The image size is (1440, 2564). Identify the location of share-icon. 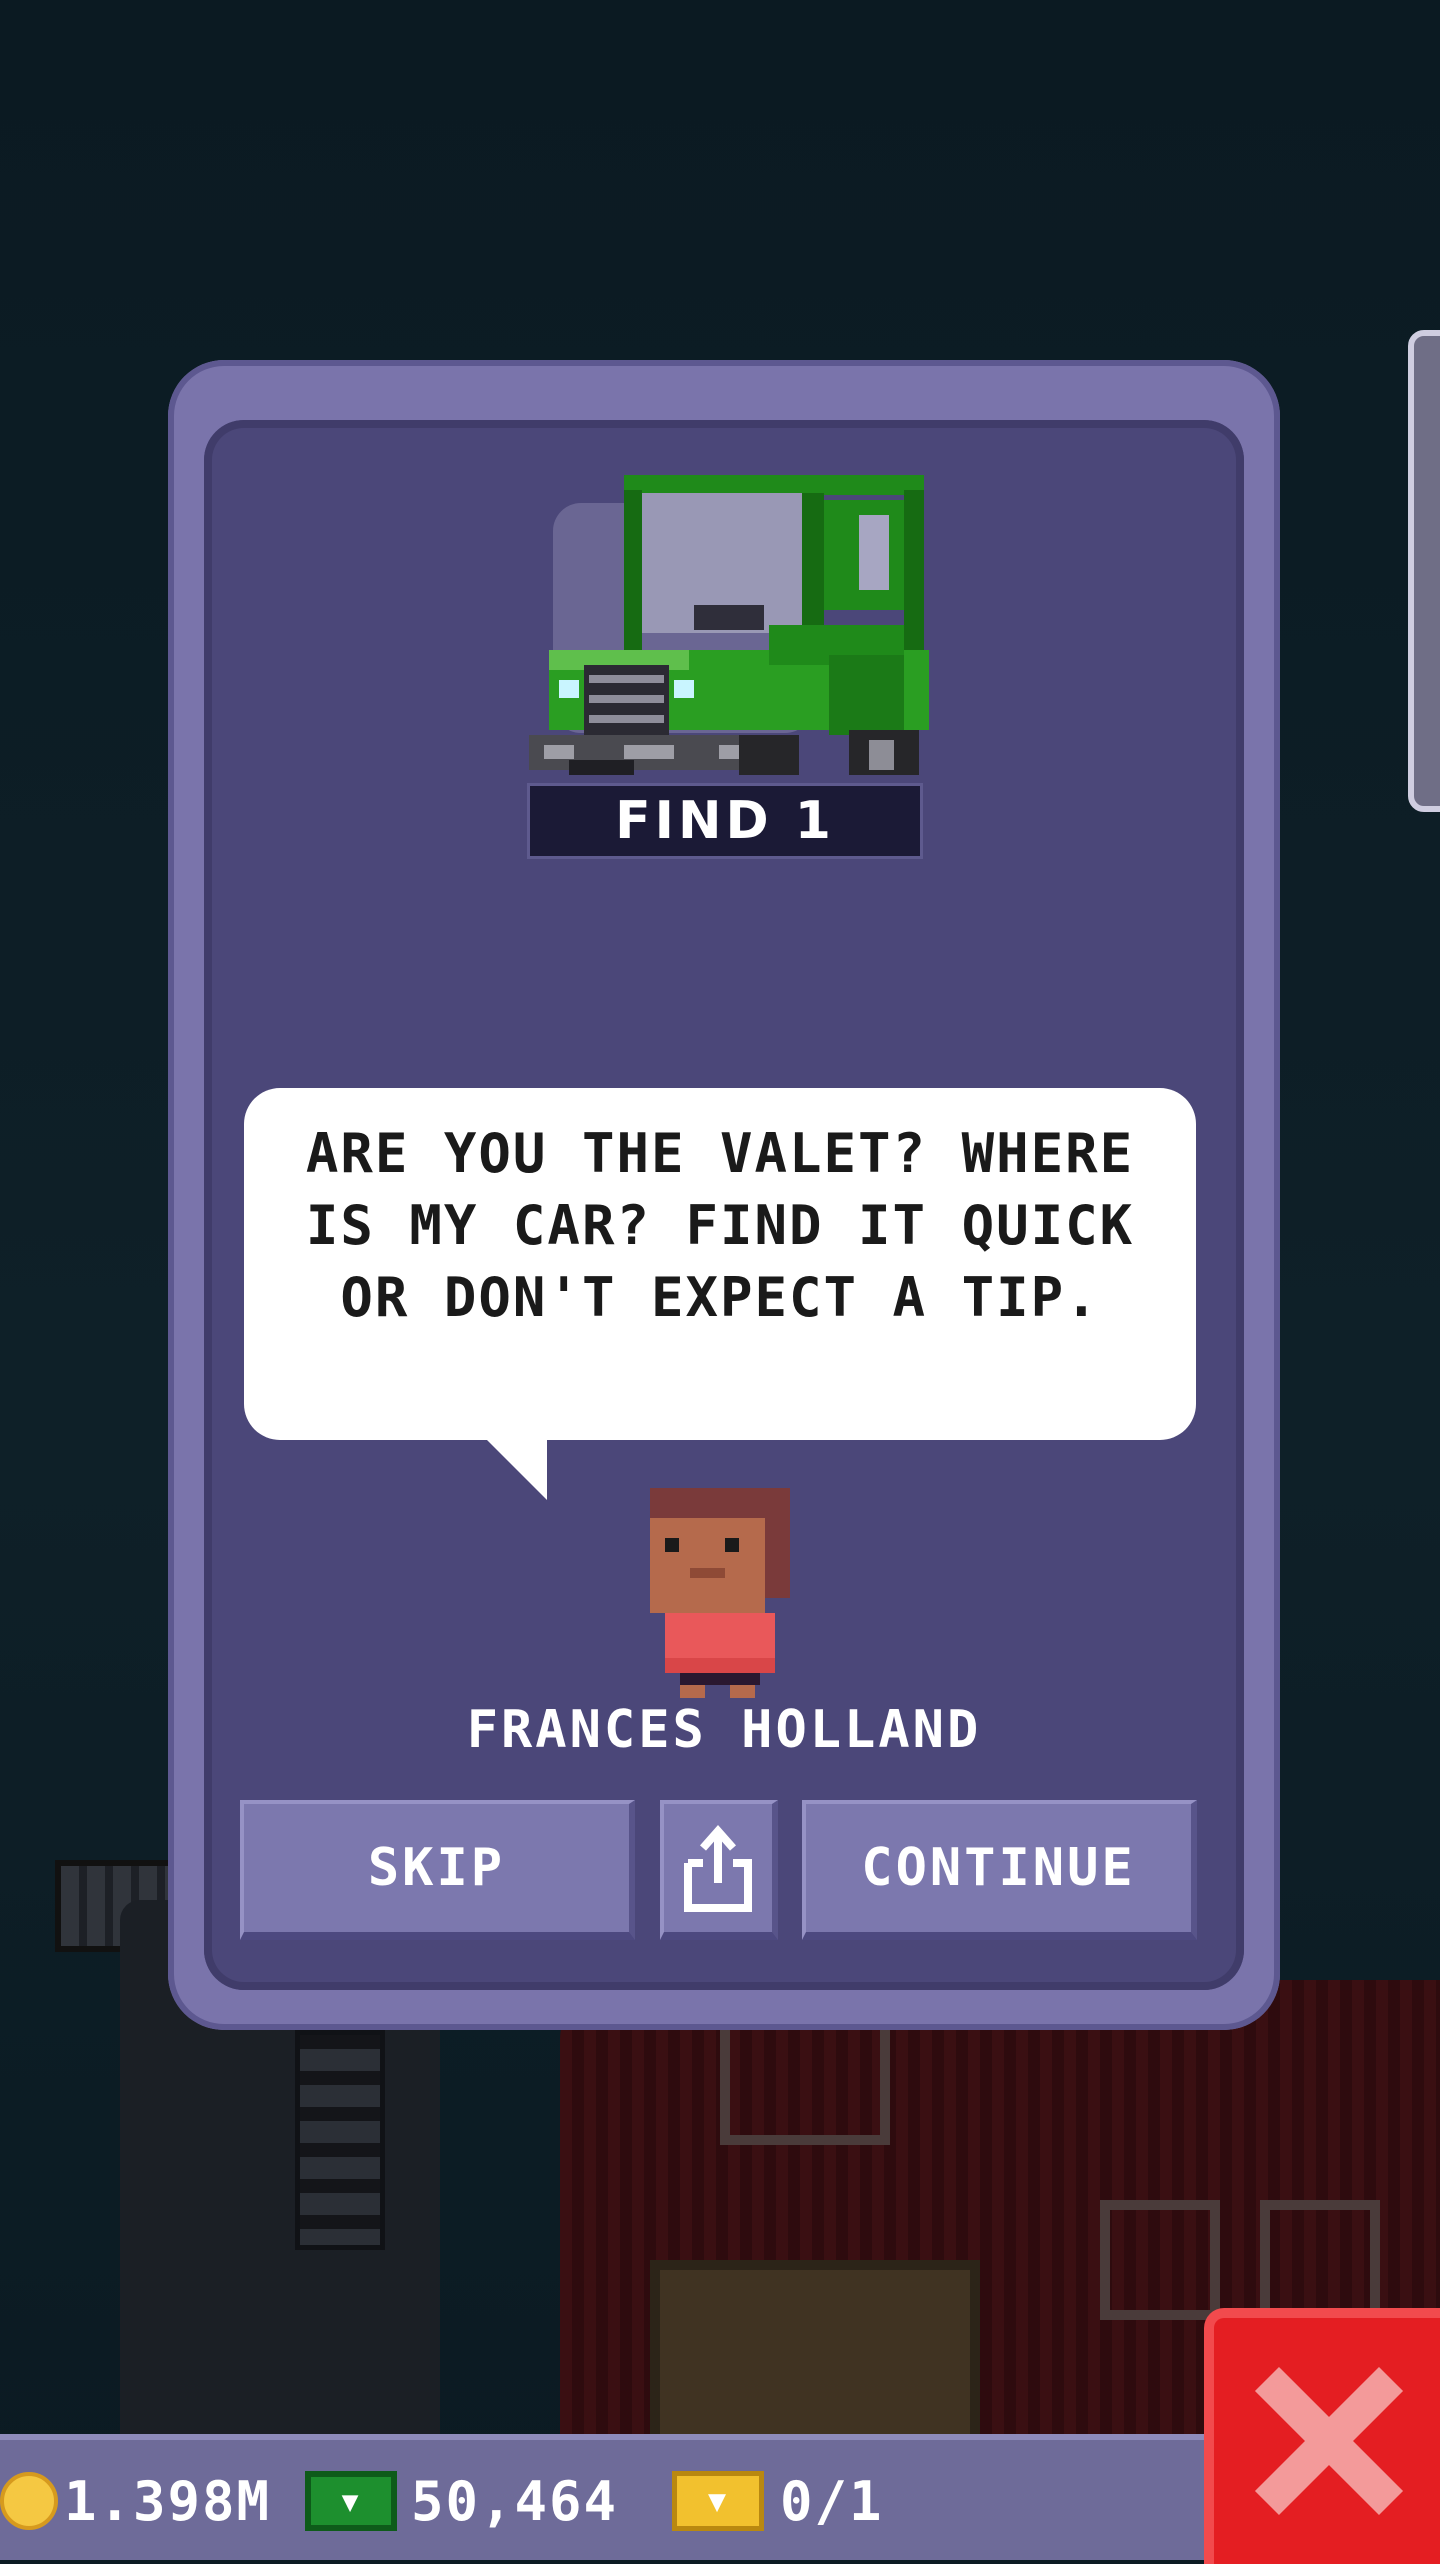
(718, 1868).